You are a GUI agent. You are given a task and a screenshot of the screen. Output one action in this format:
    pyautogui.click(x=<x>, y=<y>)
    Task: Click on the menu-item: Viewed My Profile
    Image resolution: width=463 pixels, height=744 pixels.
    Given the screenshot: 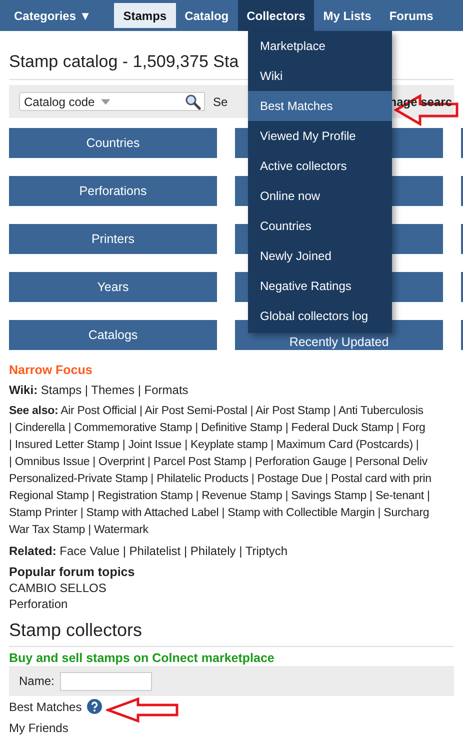 What is the action you would take?
    pyautogui.click(x=320, y=136)
    